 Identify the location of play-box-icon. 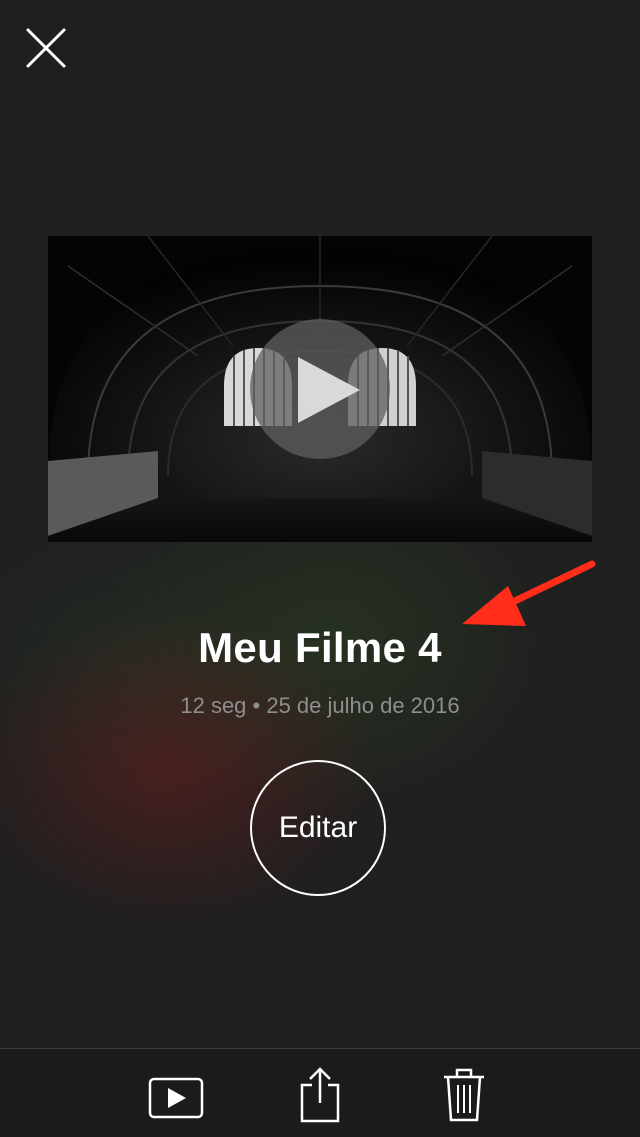
(176, 1098).